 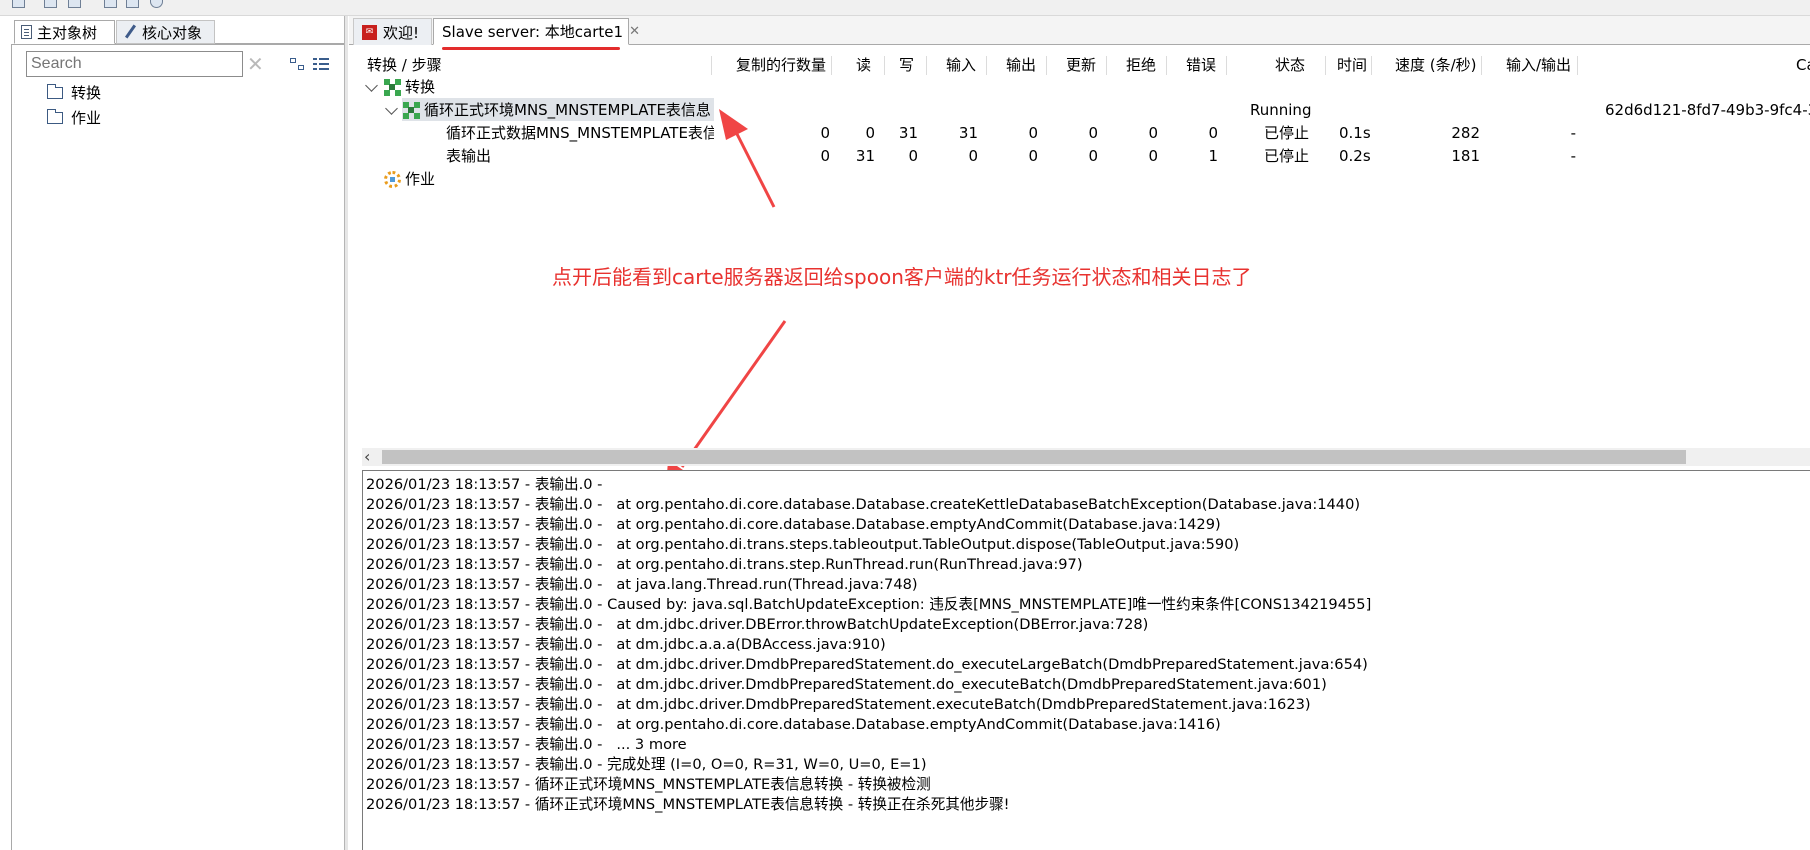 I want to click on scroll-left-arrow-icon: ‹, so click(x=371, y=457).